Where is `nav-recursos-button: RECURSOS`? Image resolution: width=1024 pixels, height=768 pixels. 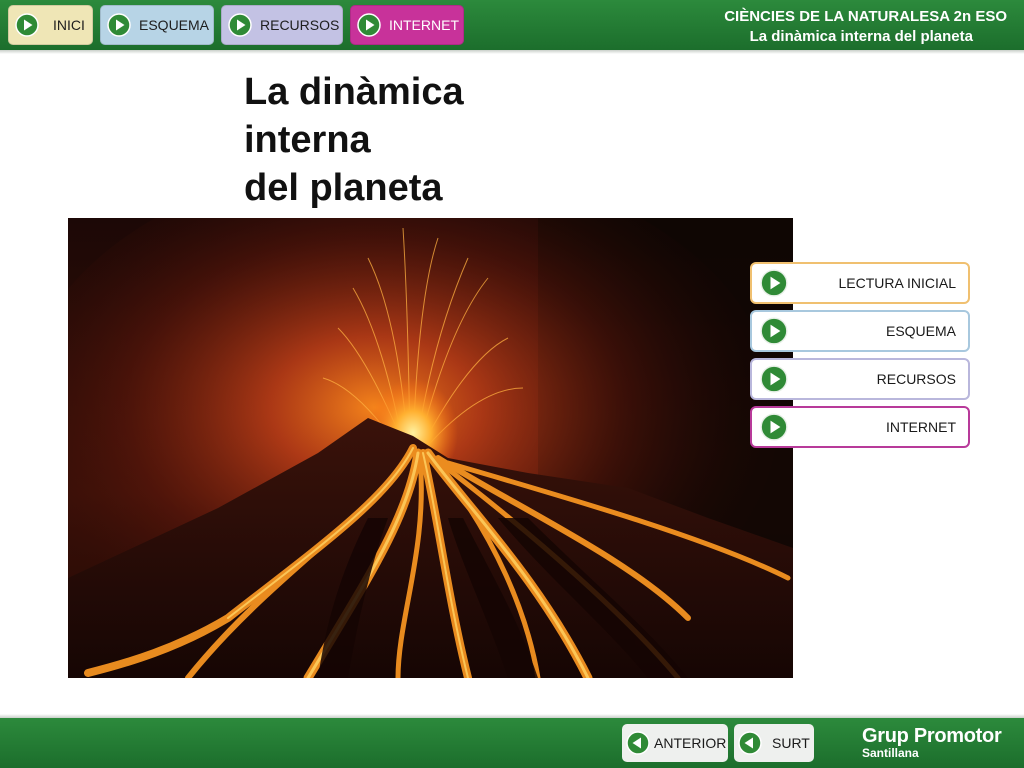 nav-recursos-button: RECURSOS is located at coordinates (282, 25).